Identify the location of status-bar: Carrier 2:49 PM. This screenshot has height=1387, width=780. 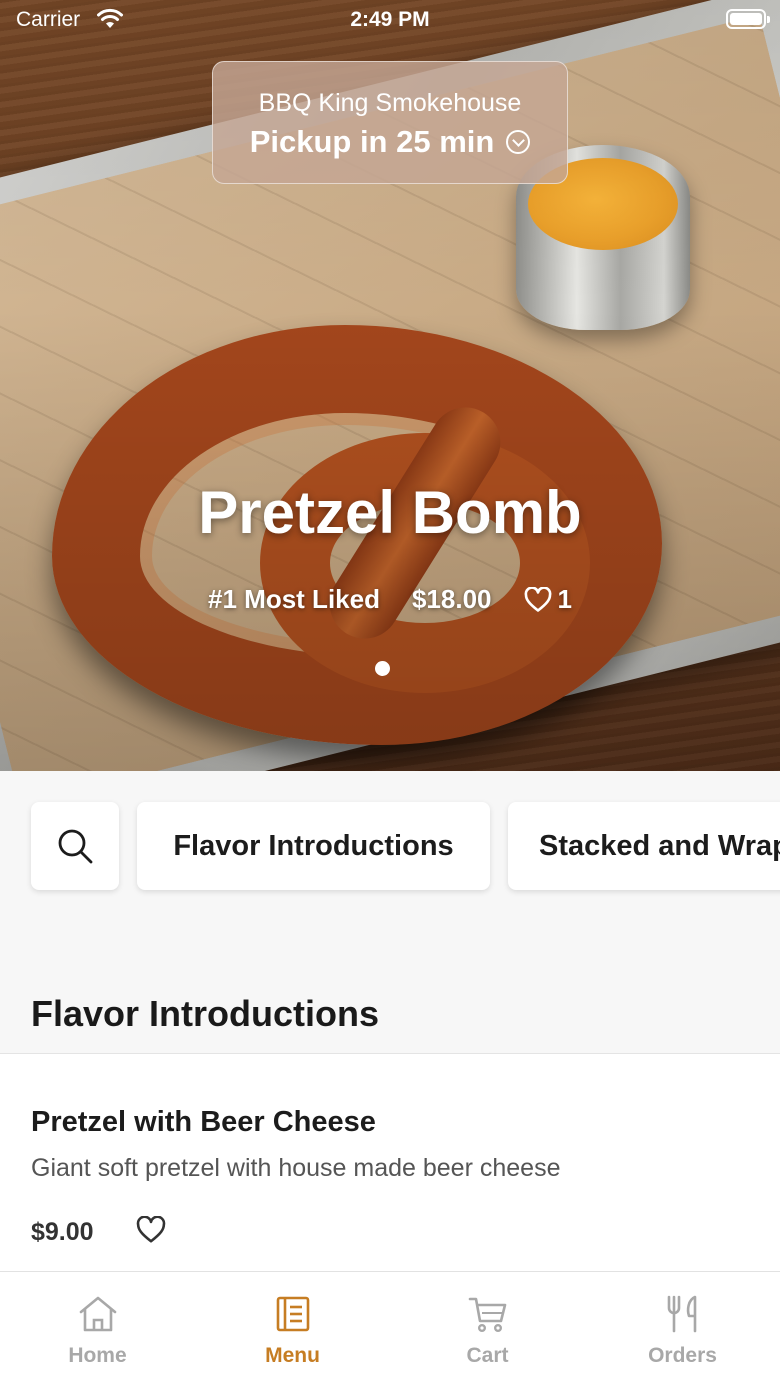
(390, 20).